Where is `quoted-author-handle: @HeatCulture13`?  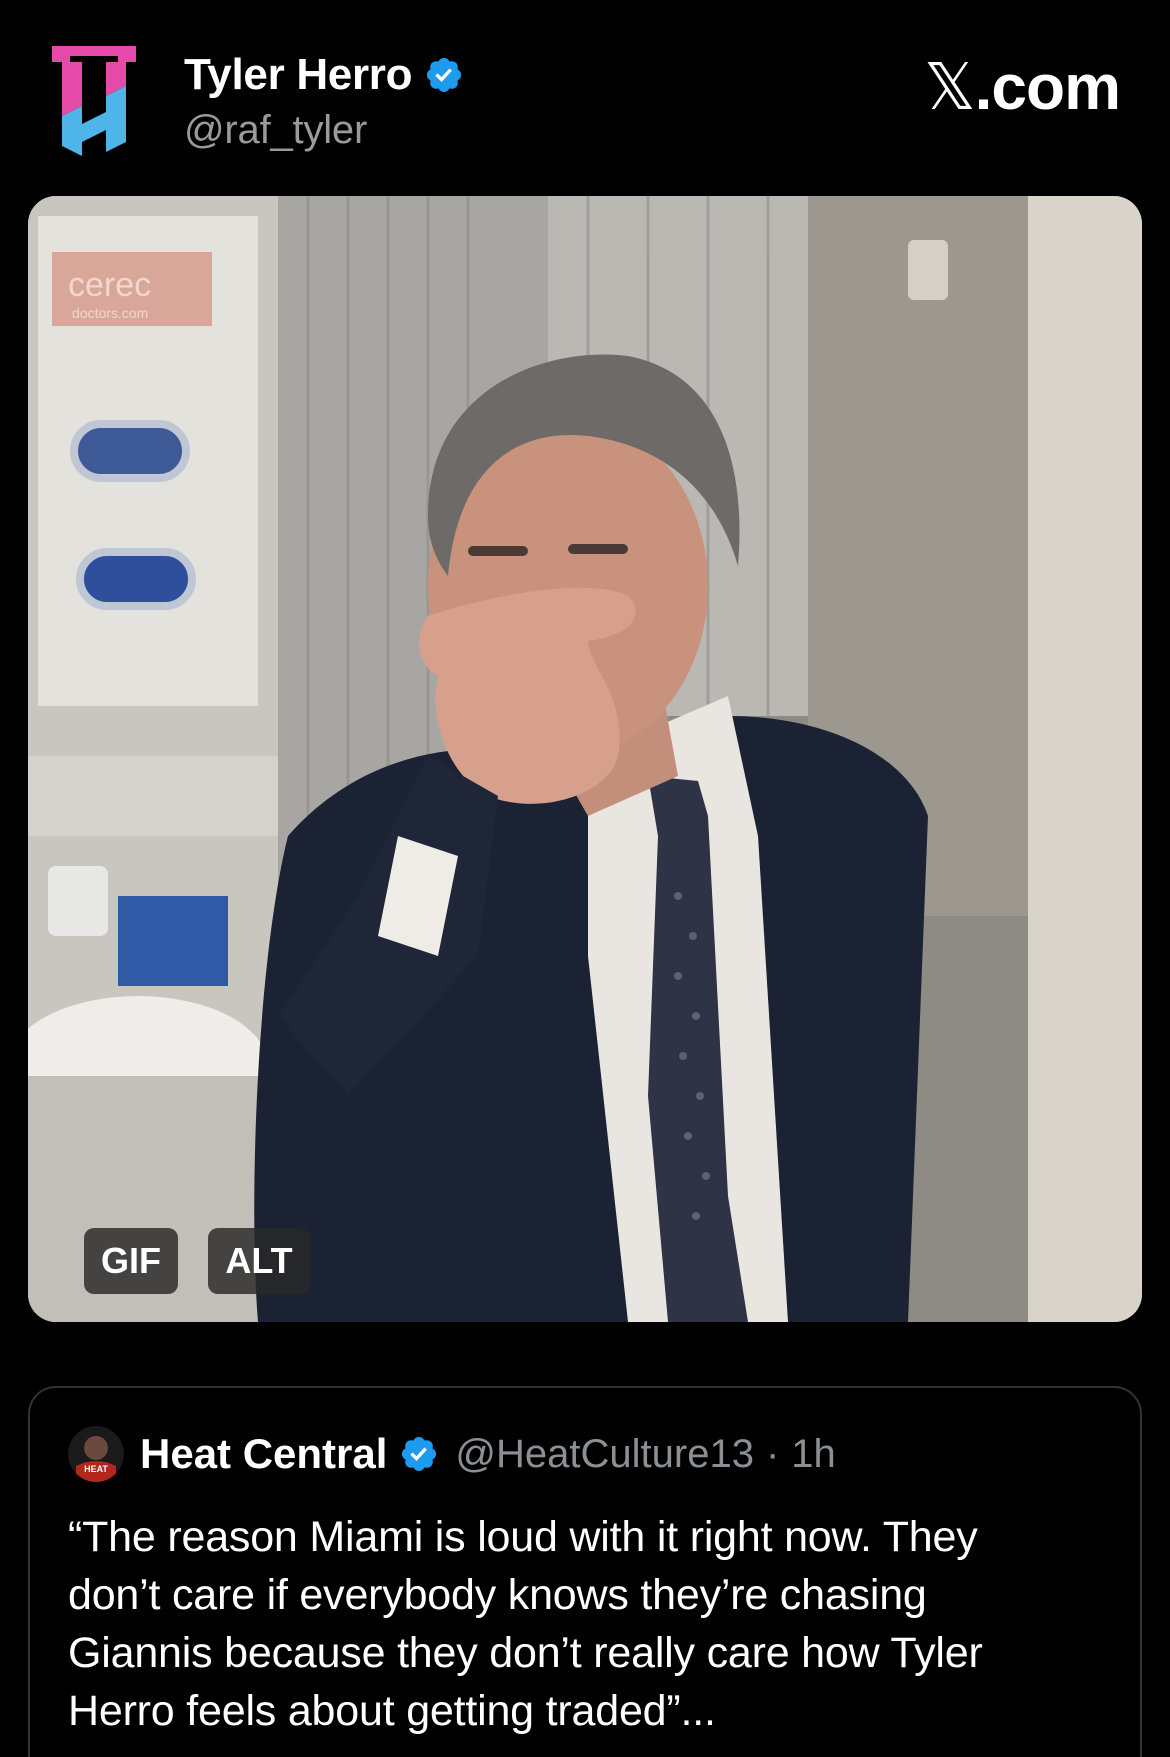 quoted-author-handle: @HeatCulture13 is located at coordinates (604, 1454).